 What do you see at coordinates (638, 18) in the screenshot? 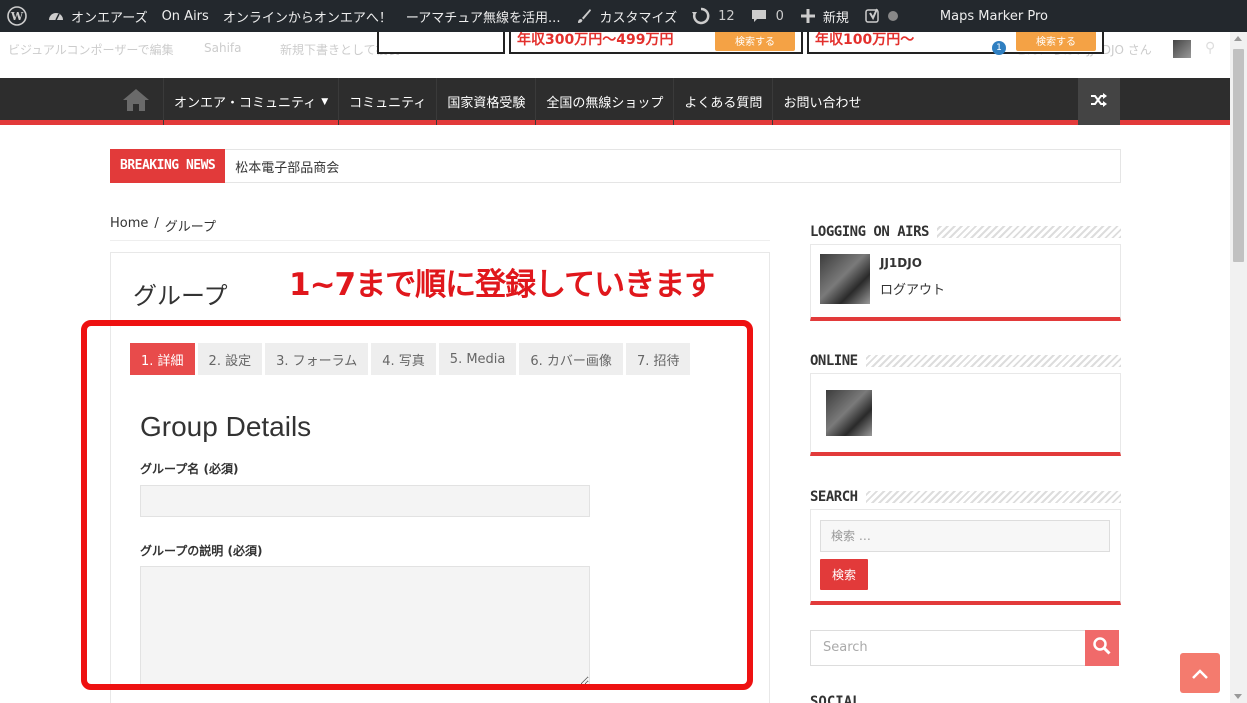
I see `customize-label: カスタマイズ` at bounding box center [638, 18].